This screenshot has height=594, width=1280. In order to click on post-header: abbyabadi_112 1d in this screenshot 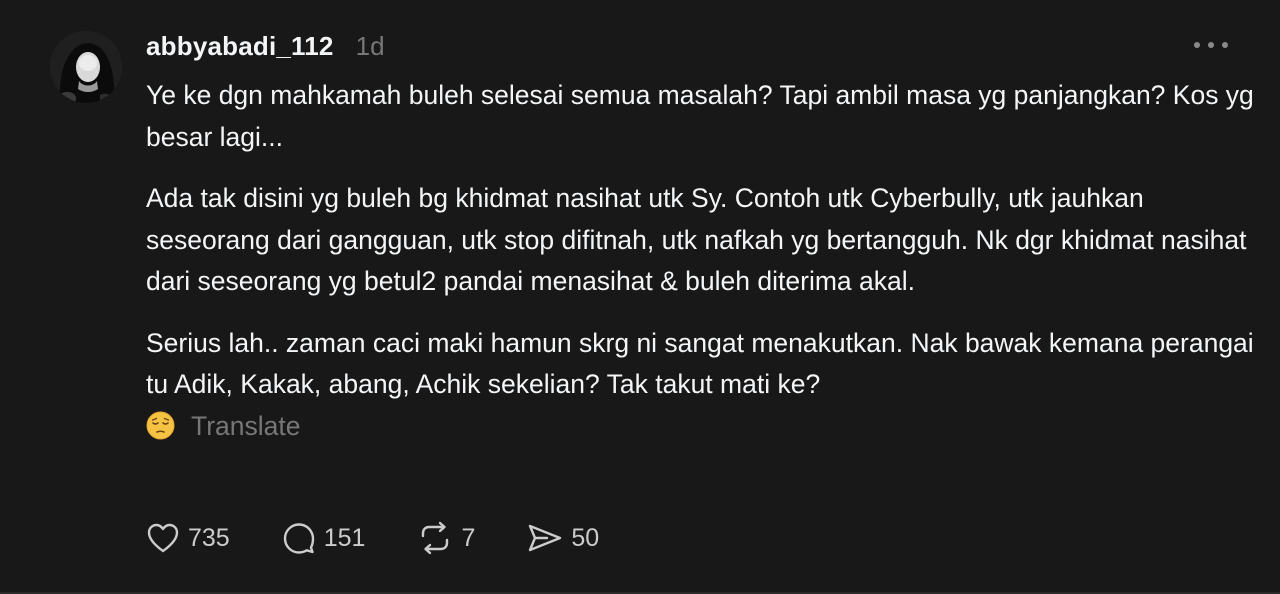, I will do `click(265, 46)`.